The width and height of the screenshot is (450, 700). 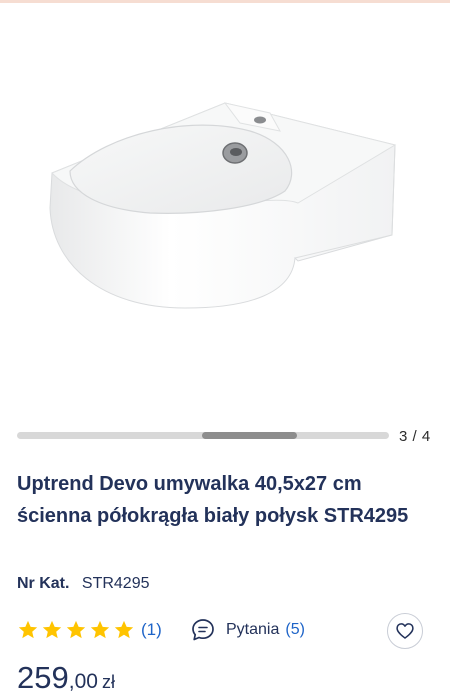 I want to click on questions-count: (5), so click(x=295, y=629).